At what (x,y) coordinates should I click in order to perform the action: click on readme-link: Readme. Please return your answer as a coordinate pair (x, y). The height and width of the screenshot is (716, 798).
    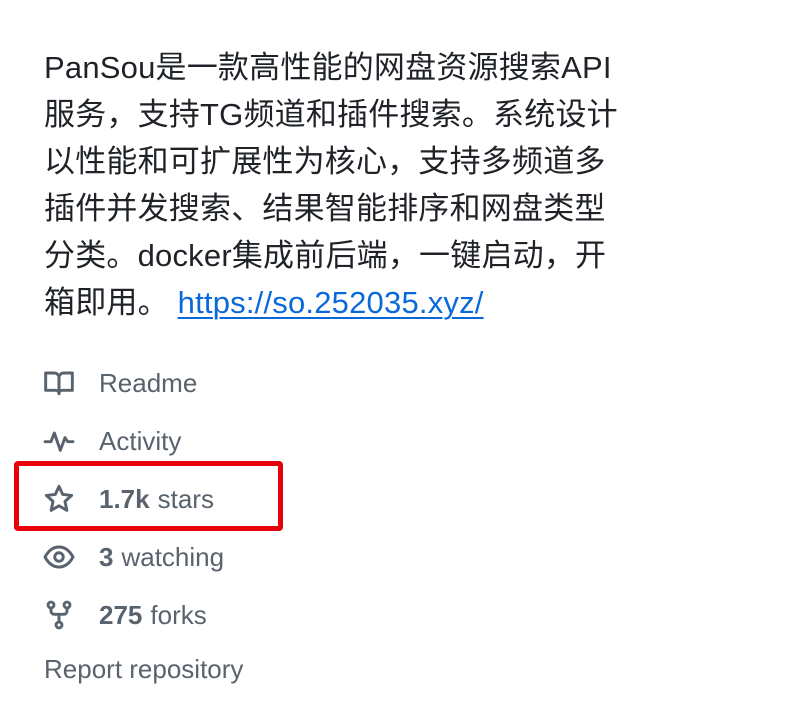
    Looking at the image, I should click on (242, 383).